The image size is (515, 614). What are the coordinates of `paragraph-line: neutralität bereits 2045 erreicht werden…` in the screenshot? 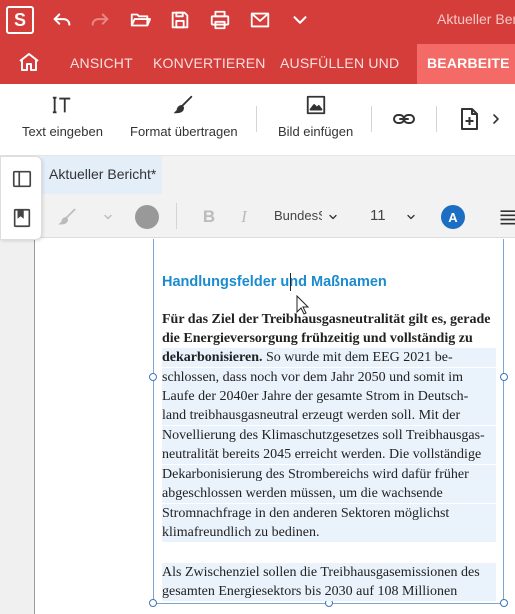 It's located at (329, 454).